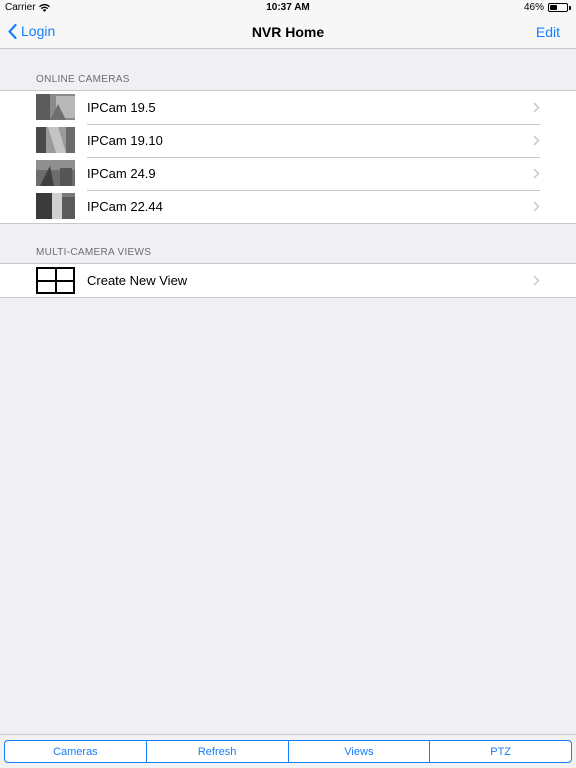  What do you see at coordinates (548, 32) in the screenshot?
I see `edit-button: Edit` at bounding box center [548, 32].